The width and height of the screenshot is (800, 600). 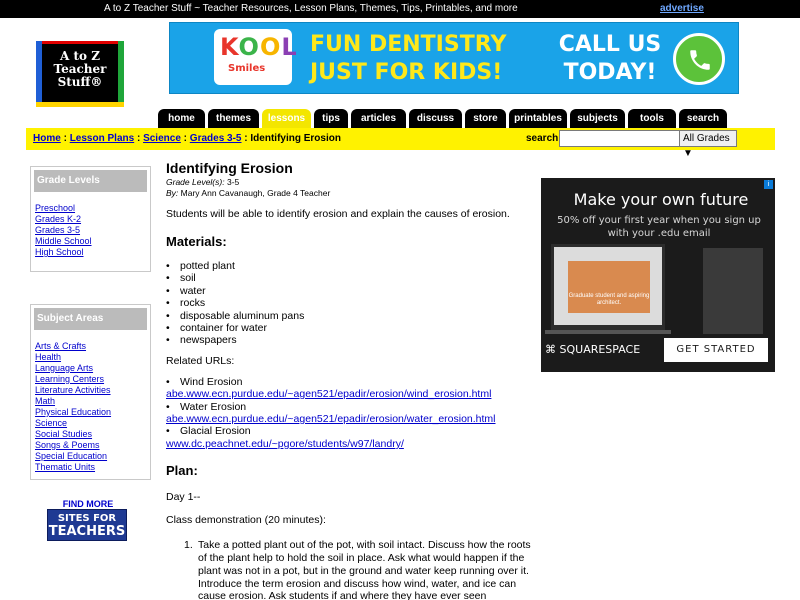 I want to click on site-logo: A to Z Teacher Stuff®, so click(x=80, y=74).